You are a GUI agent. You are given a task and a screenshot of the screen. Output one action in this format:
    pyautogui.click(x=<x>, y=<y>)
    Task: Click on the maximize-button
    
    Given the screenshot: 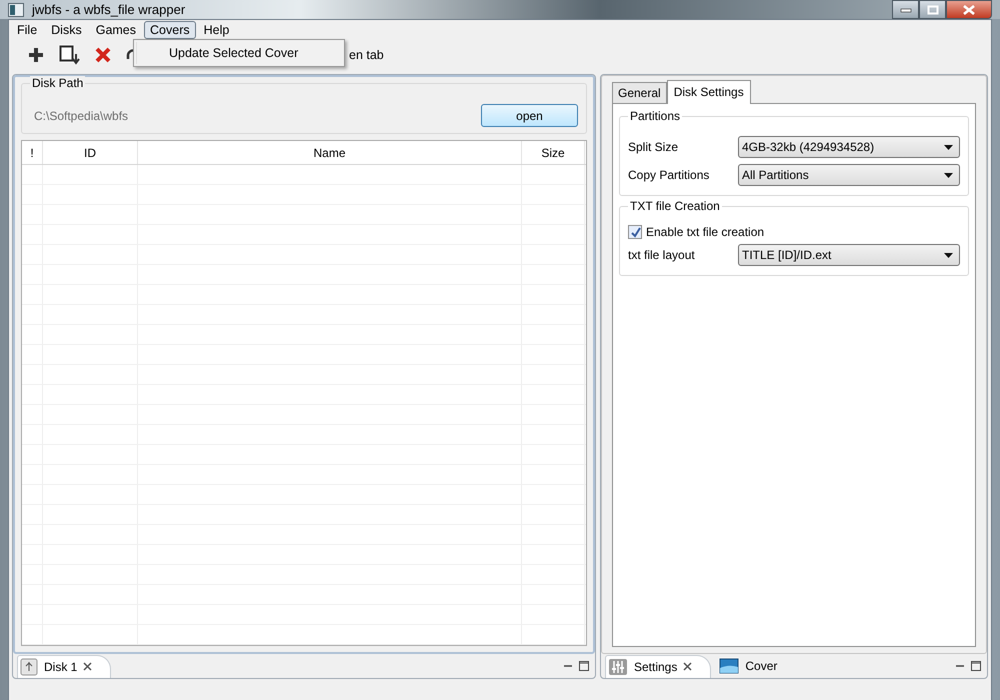 What is the action you would take?
    pyautogui.click(x=932, y=9)
    